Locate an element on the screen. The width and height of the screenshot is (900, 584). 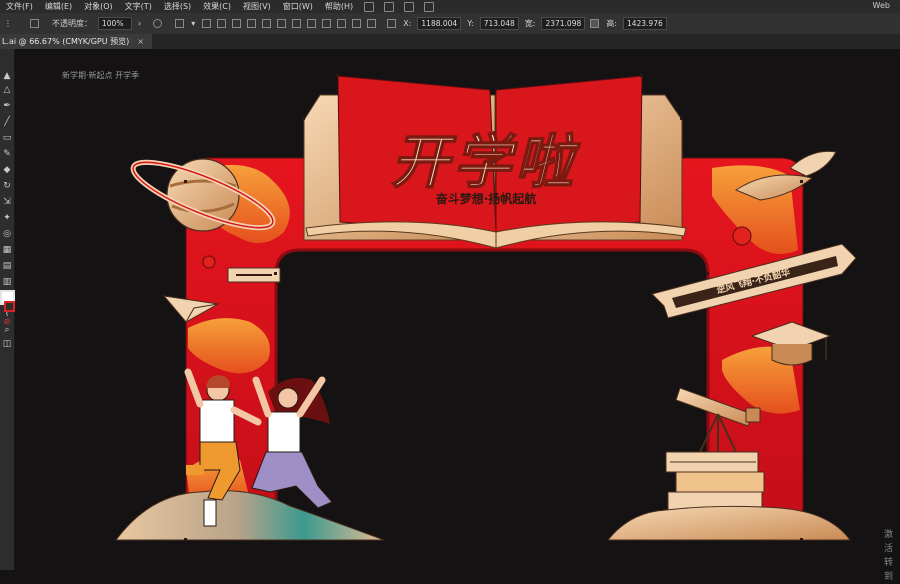
boy-shoe is located at coordinates (210, 513).